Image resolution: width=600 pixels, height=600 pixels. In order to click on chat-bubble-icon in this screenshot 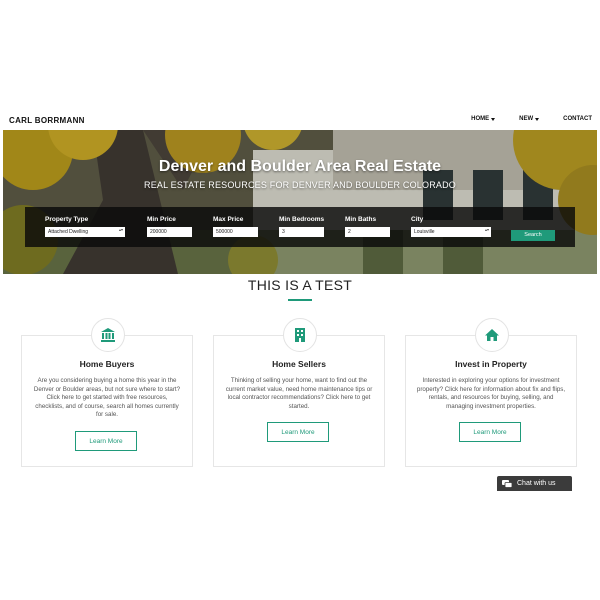, I will do `click(507, 484)`.